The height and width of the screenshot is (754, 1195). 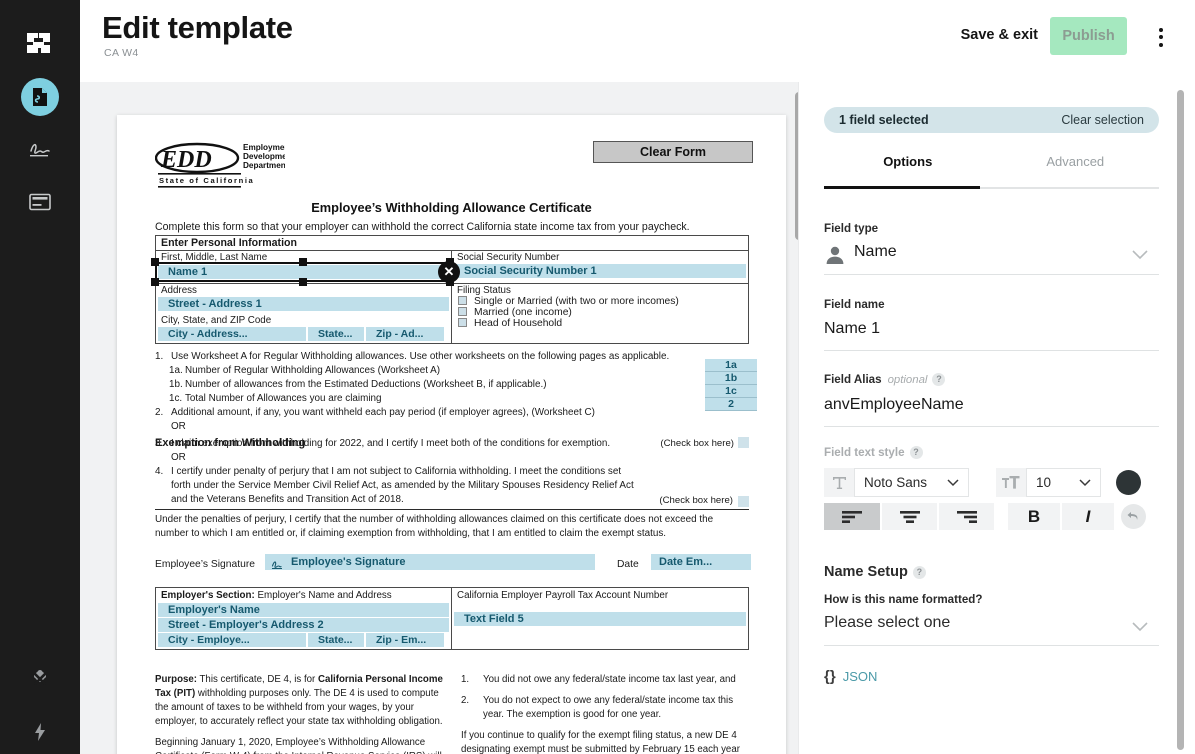 What do you see at coordinates (159, 356) in the screenshot?
I see `instruction-number: 1.` at bounding box center [159, 356].